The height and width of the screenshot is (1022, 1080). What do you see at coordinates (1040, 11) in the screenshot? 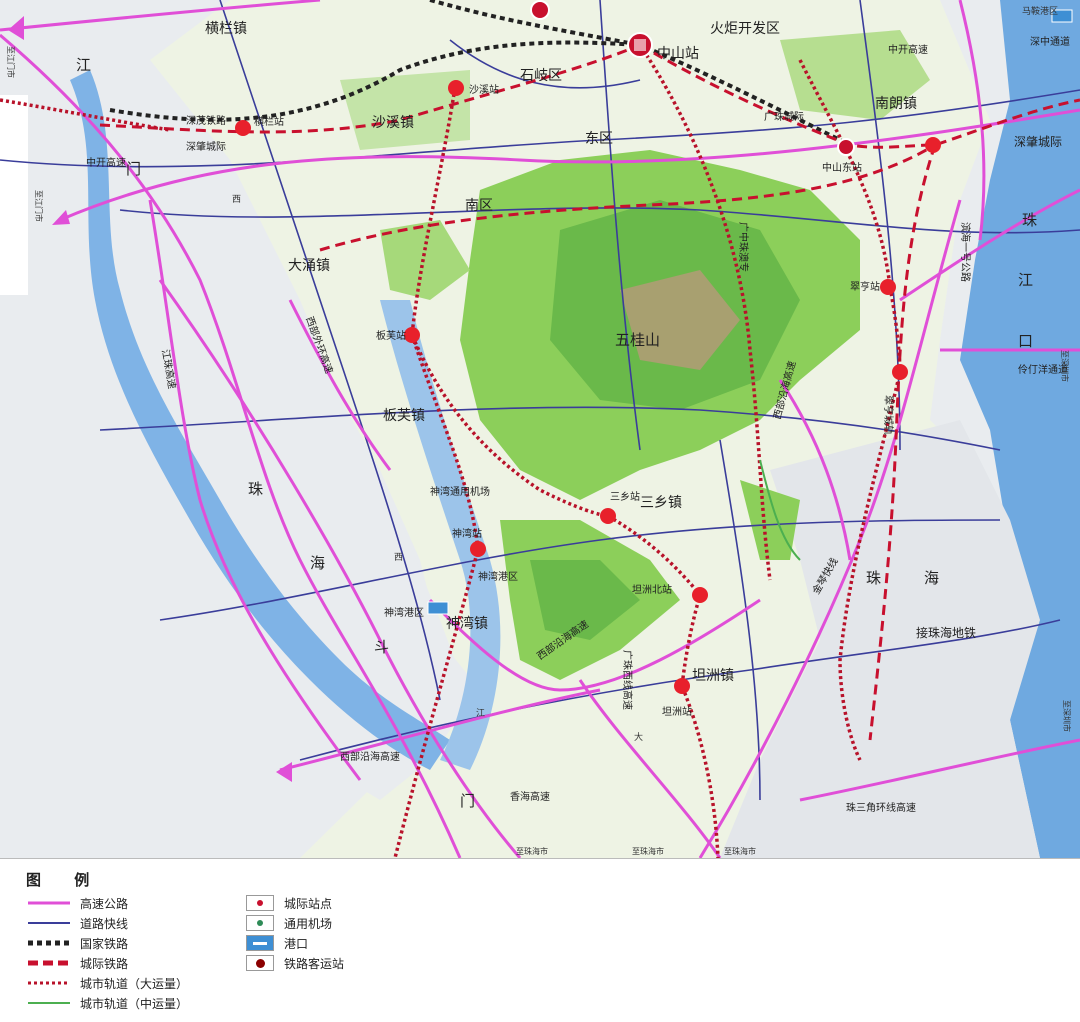
I see `label-mazhou-port: 马鞍港区` at bounding box center [1040, 11].